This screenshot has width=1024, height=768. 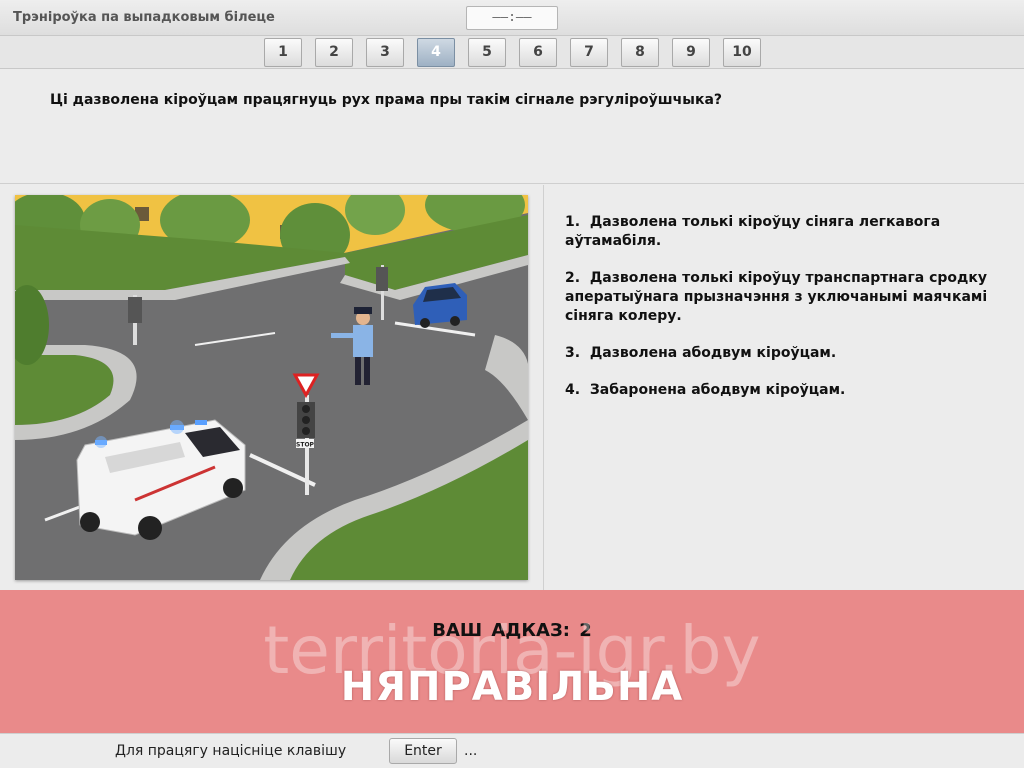 What do you see at coordinates (742, 52) in the screenshot?
I see `question-tab-10: 10` at bounding box center [742, 52].